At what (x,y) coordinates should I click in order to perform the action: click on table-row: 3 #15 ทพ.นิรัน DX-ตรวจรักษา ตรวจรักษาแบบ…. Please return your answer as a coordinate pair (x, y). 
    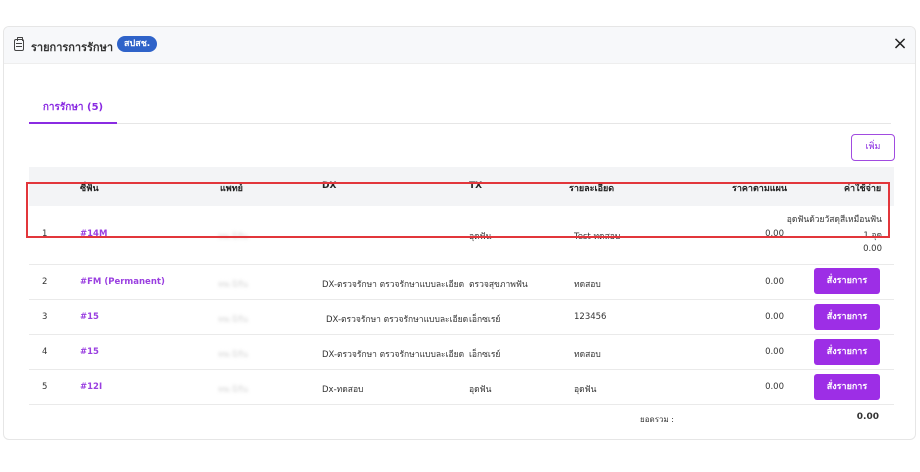
    Looking at the image, I should click on (461, 317).